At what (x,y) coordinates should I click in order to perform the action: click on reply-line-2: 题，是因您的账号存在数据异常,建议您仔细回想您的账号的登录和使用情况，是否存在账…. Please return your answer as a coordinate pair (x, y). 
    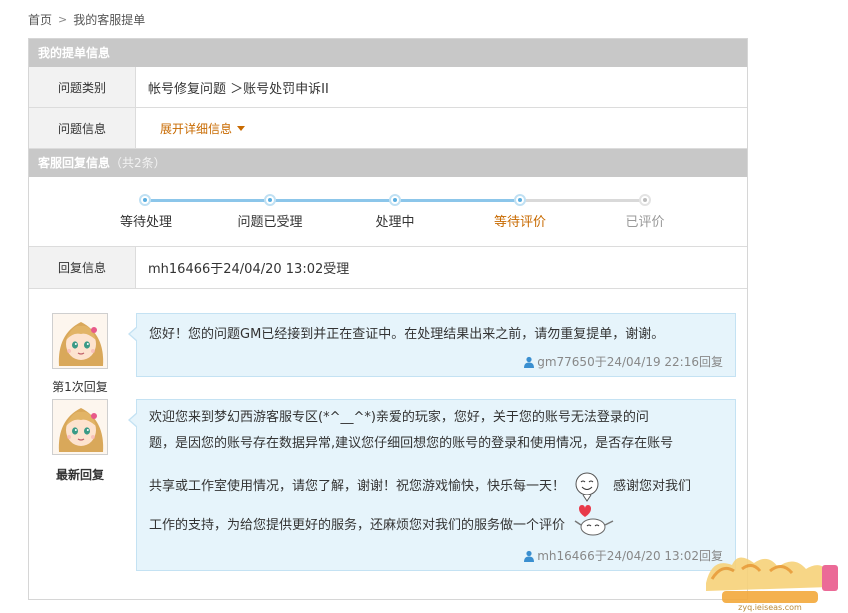
    Looking at the image, I should click on (411, 443).